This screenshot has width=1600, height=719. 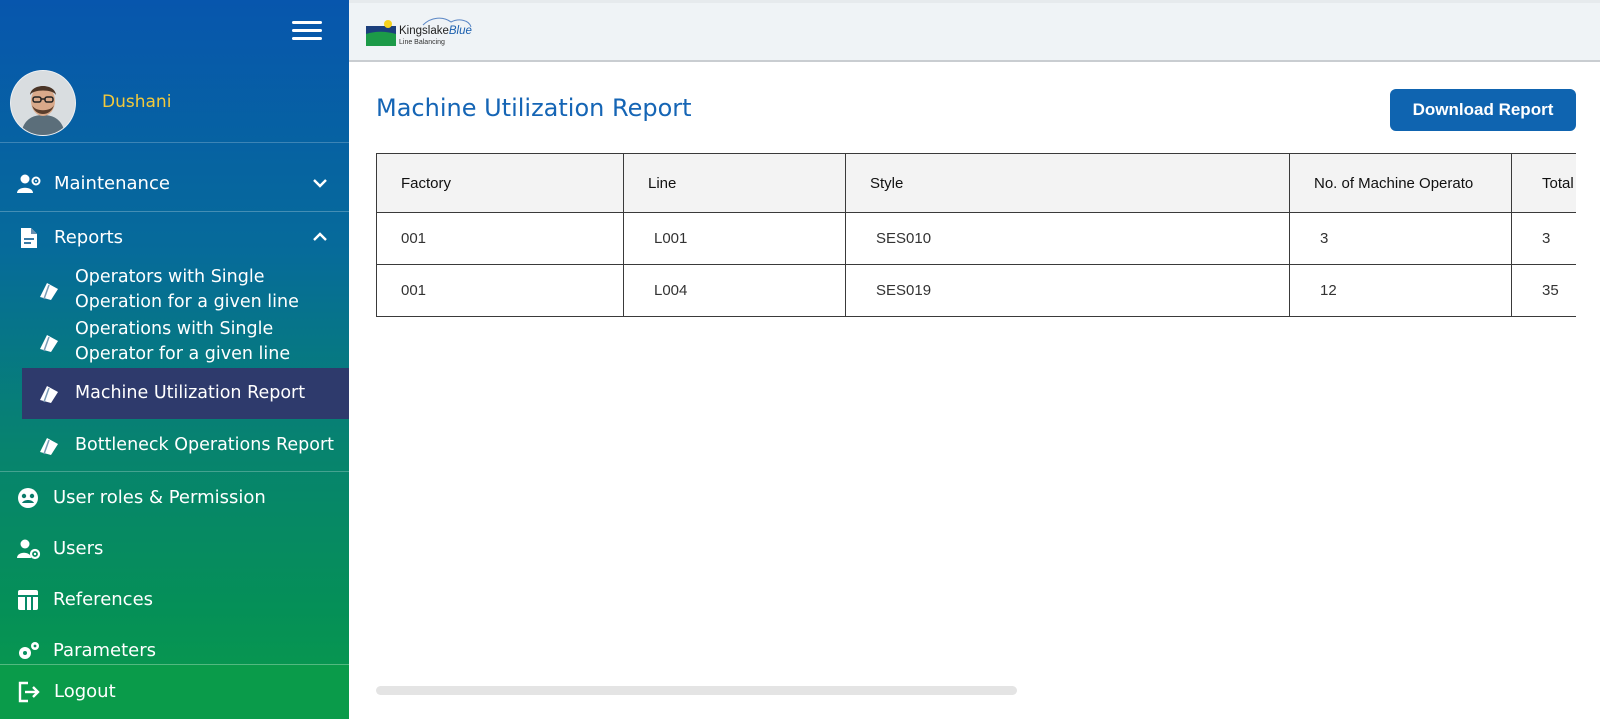 What do you see at coordinates (112, 183) in the screenshot?
I see `sidebar-item-label: Maintenance` at bounding box center [112, 183].